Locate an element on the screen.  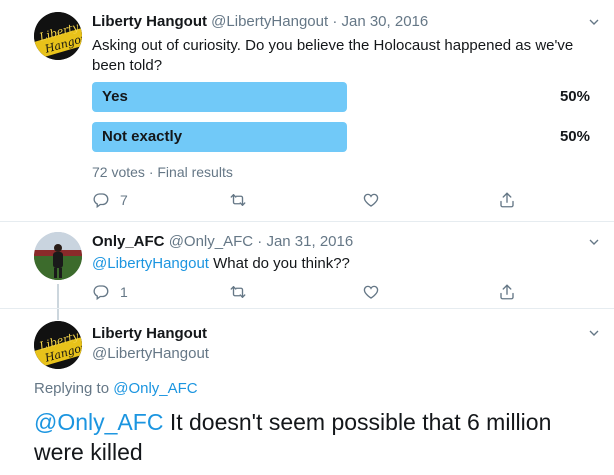
tweet-header: Only_AFC @Only_AFC · Jan 31, 2016 is located at coordinates (222, 242).